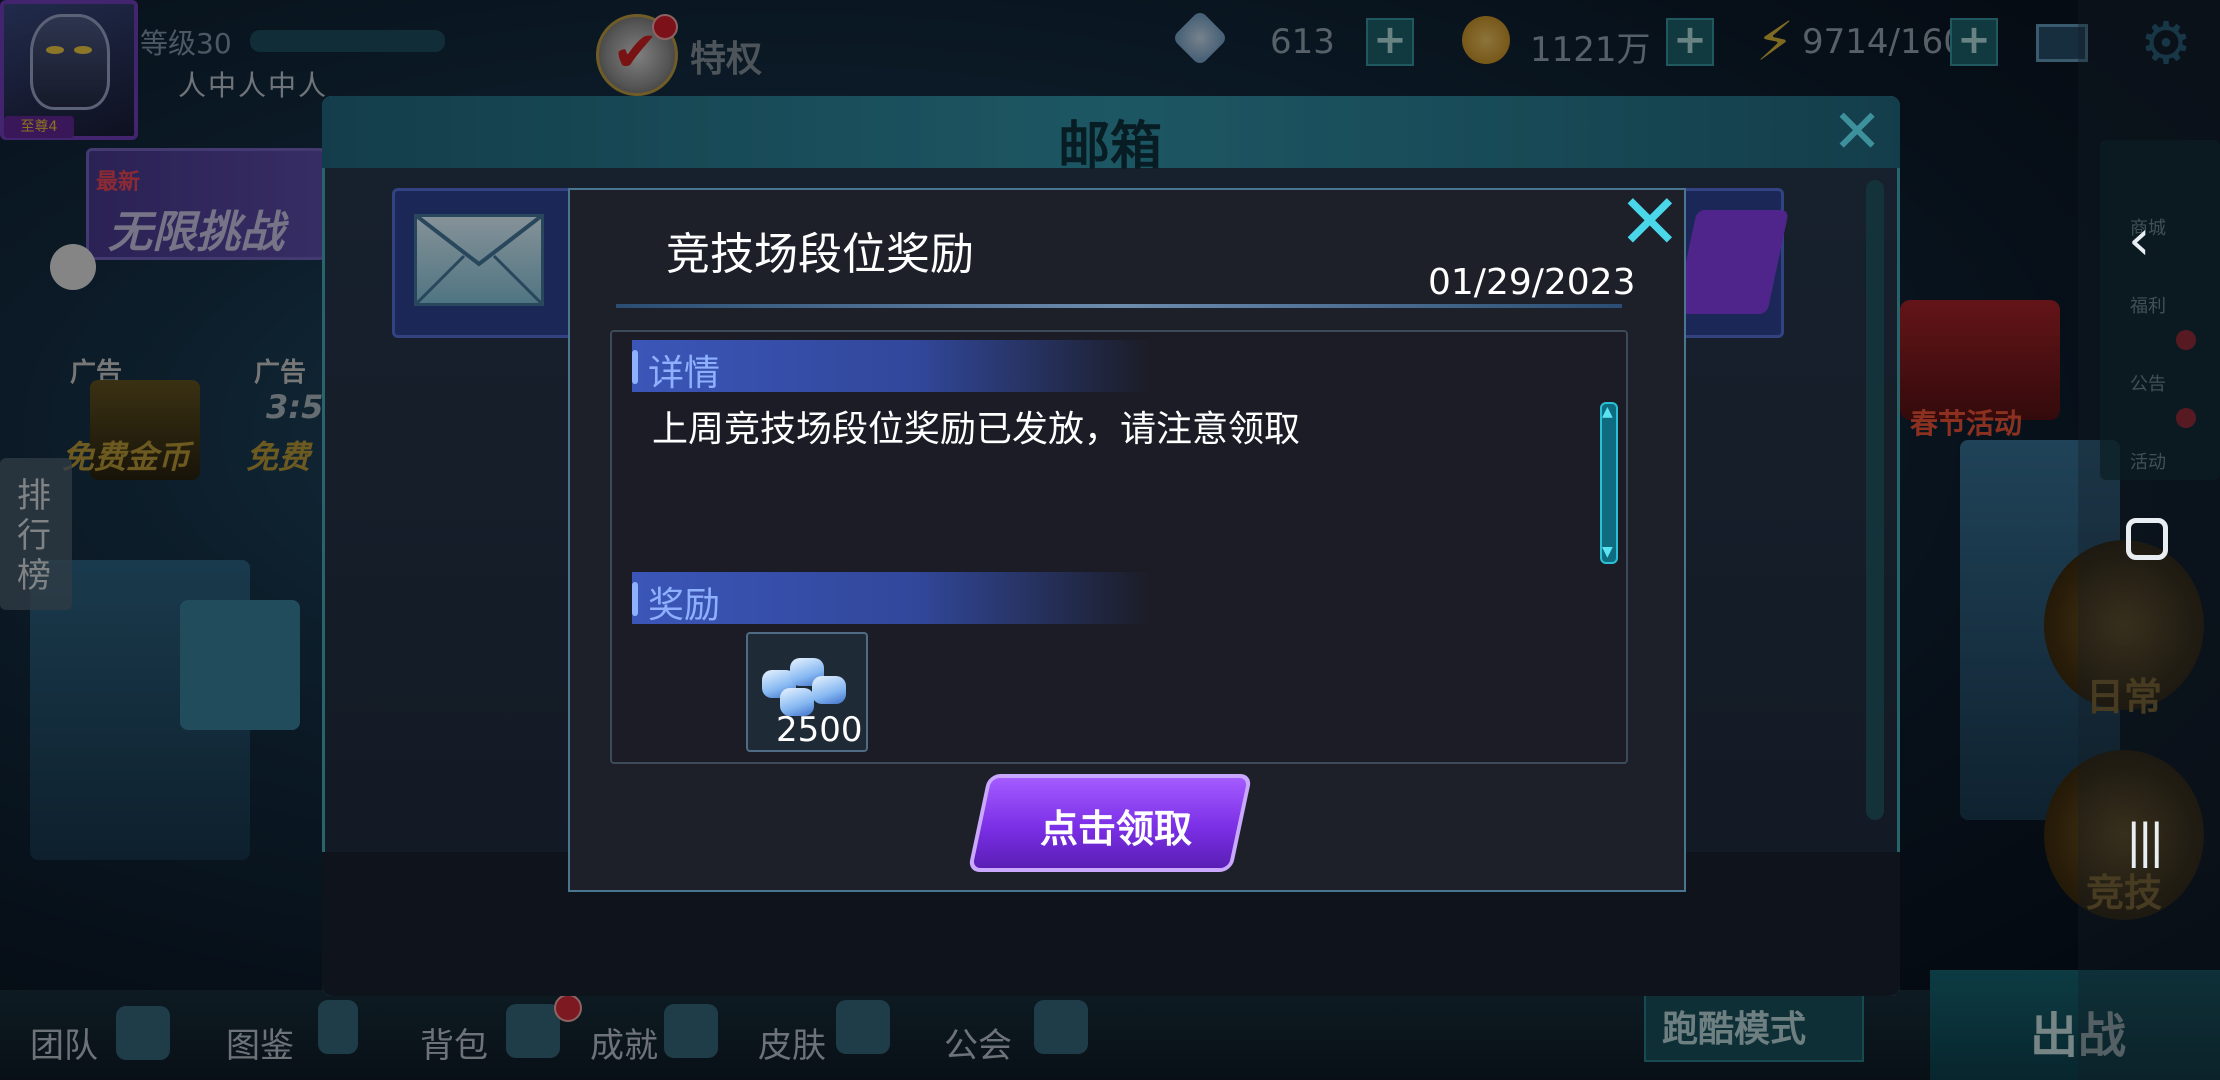  I want to click on detail-section-marker, so click(635, 367).